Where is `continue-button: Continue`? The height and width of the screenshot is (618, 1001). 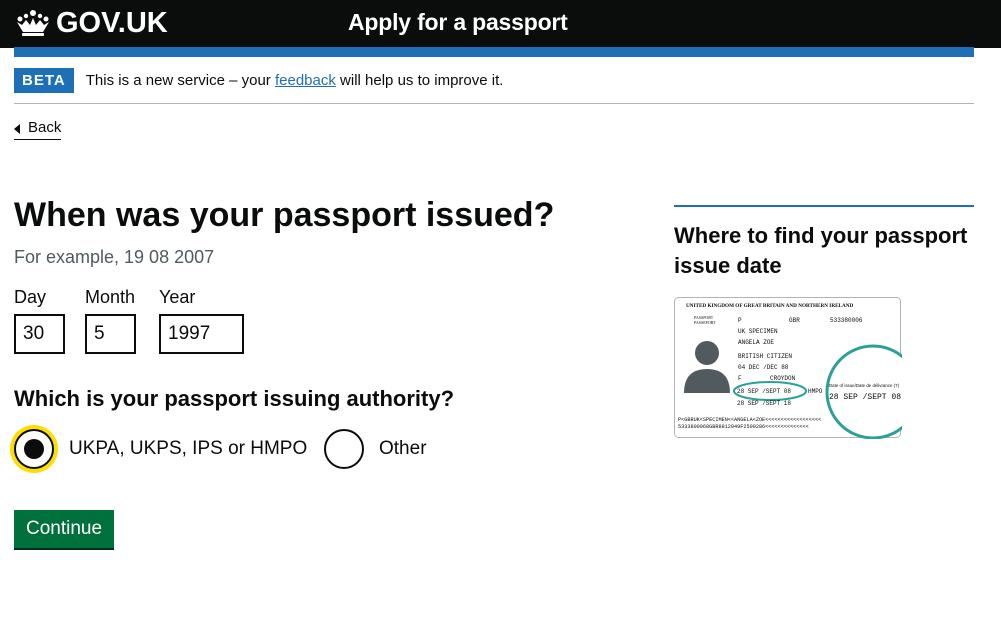 continue-button: Continue is located at coordinates (64, 529).